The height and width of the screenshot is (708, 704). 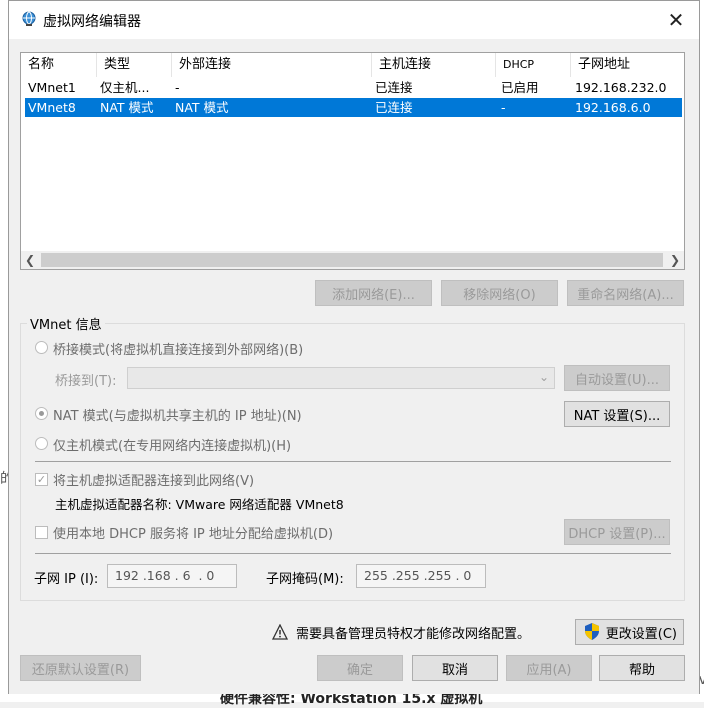 I want to click on adapter-name-label: 主机虚拟适配器名称: VMware 网络适配器 VMnet8, so click(x=199, y=504).